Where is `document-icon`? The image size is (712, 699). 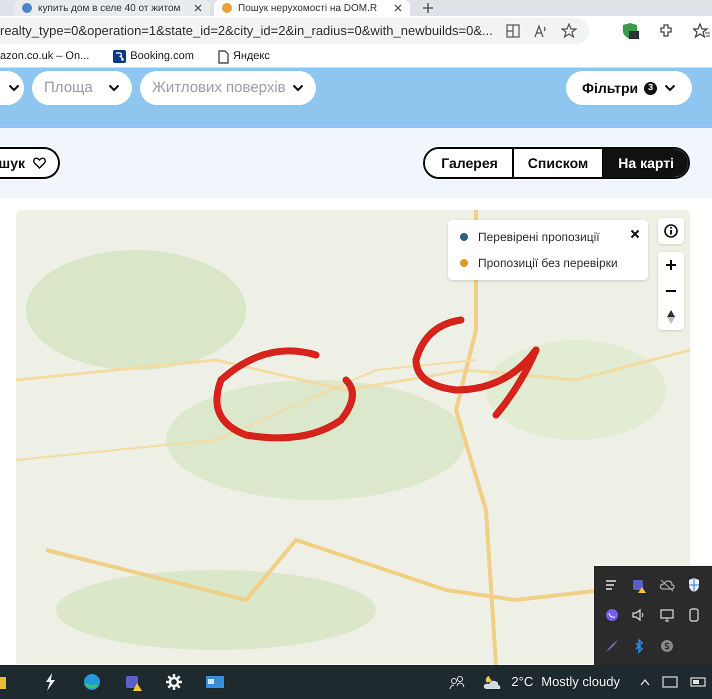 document-icon is located at coordinates (223, 57).